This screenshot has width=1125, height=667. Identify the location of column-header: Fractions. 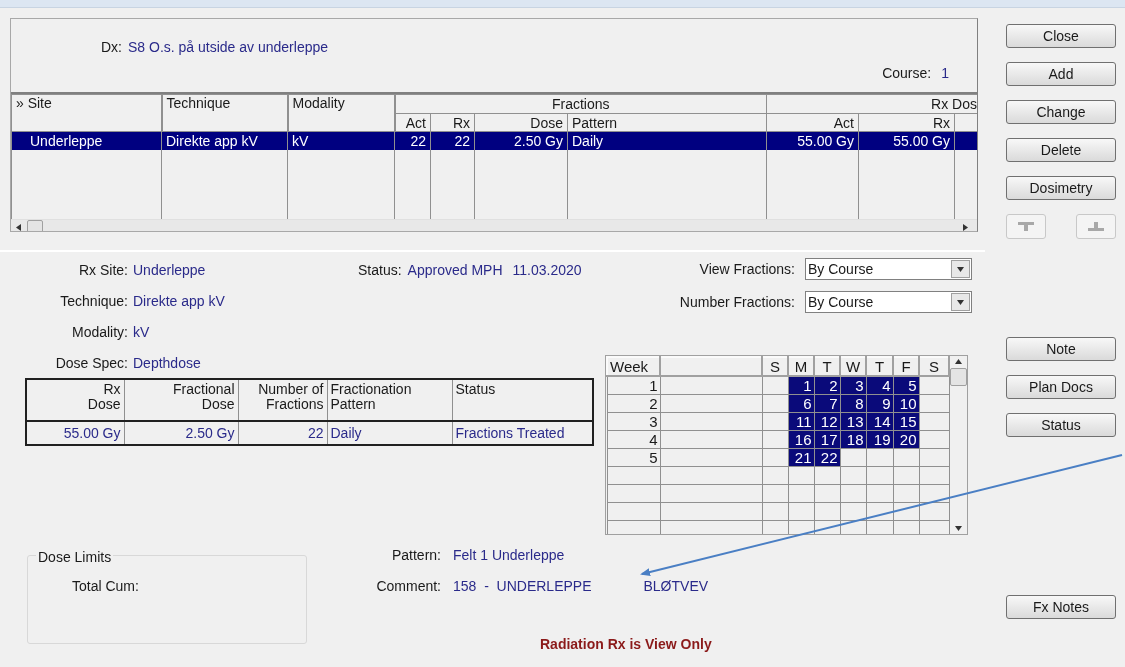
(580, 104).